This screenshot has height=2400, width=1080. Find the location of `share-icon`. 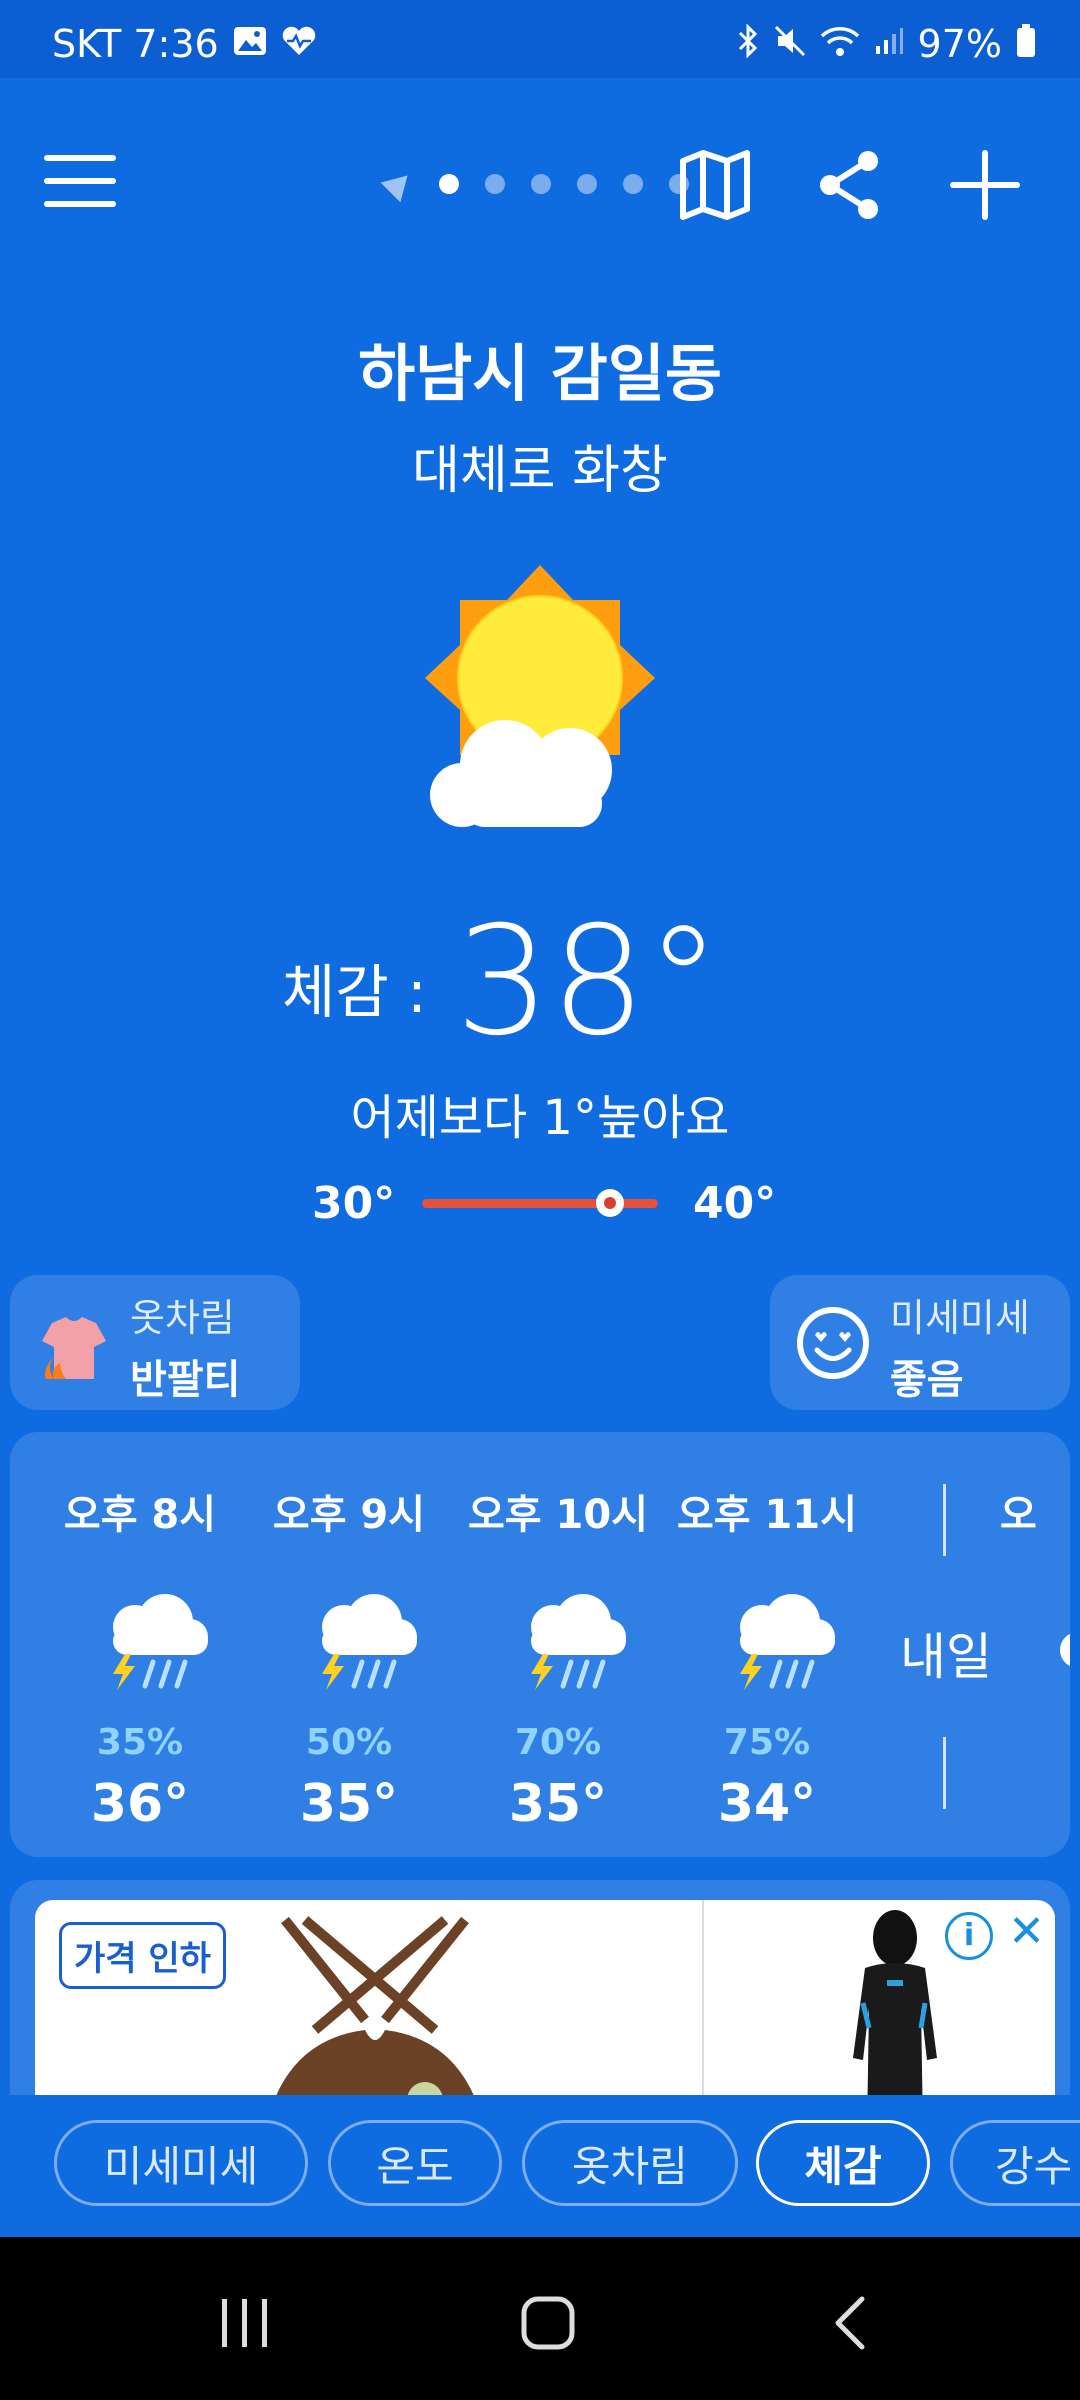

share-icon is located at coordinates (849, 185).